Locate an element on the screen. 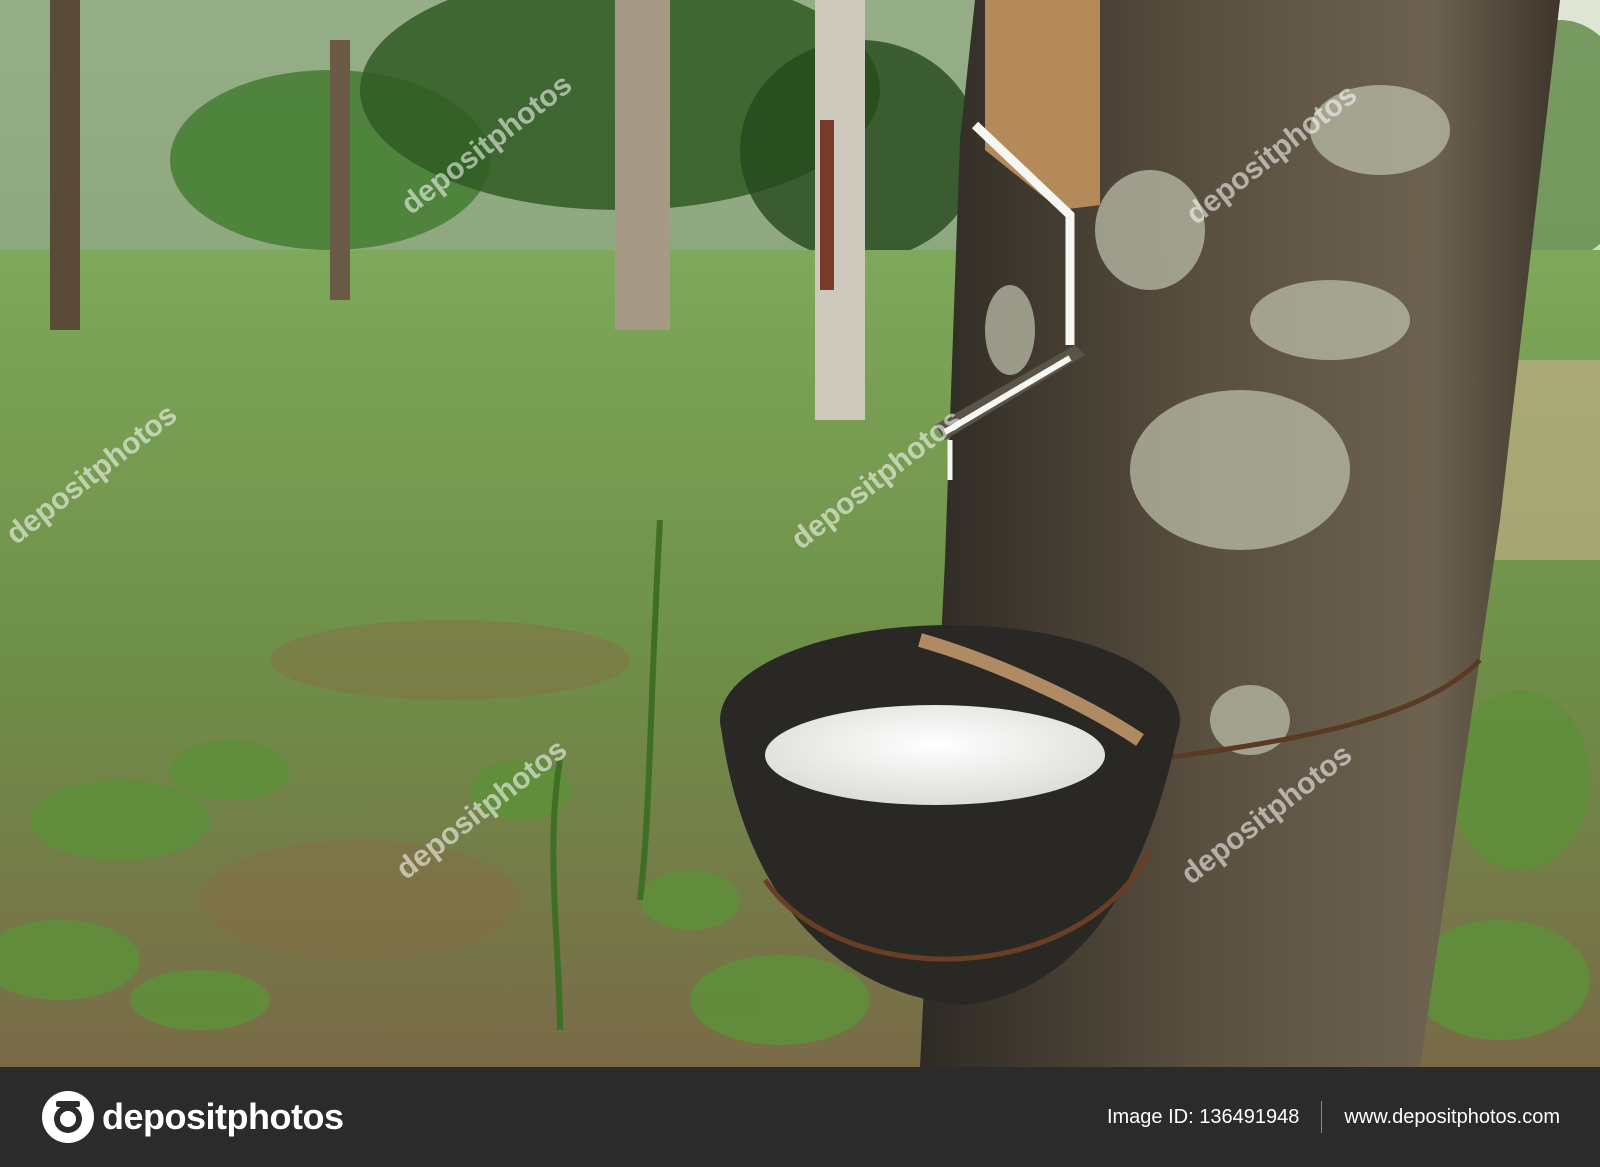  website-link: www.depositphotos.com is located at coordinates (1452, 1117).